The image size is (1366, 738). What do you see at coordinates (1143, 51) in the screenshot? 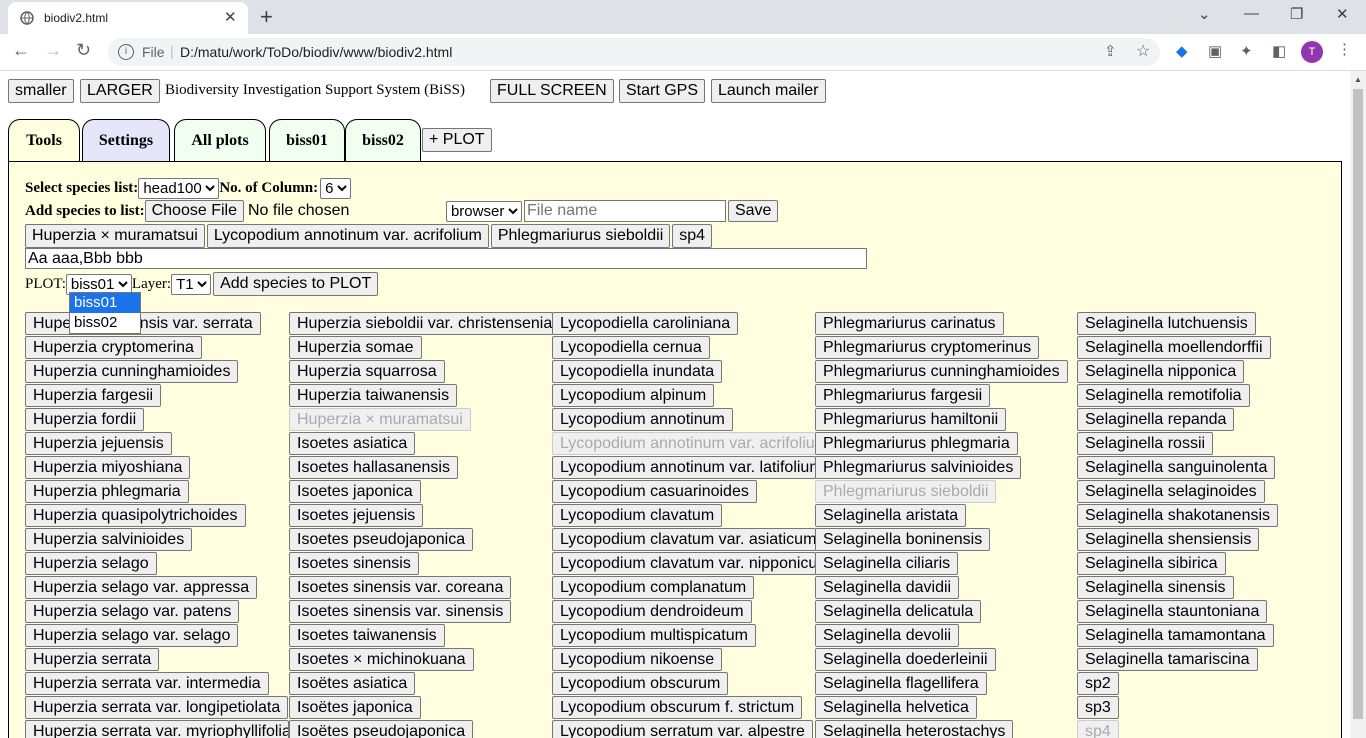
I see `bookmark-star-icon: ☆` at bounding box center [1143, 51].